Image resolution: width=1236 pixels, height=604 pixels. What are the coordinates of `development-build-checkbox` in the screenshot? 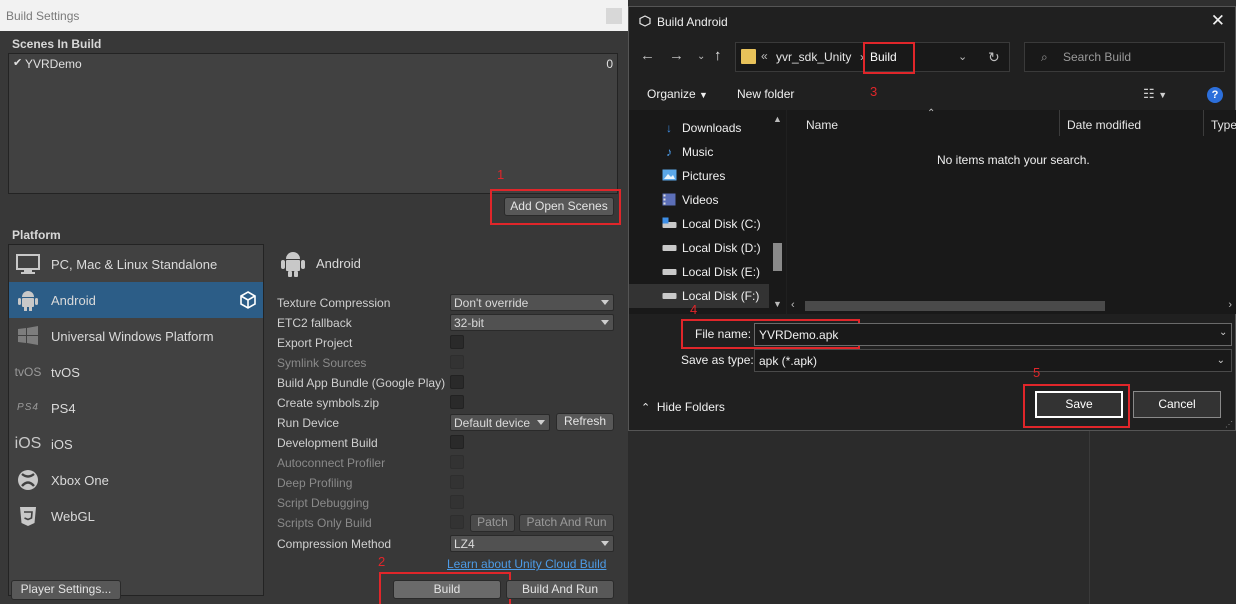 It's located at (457, 442).